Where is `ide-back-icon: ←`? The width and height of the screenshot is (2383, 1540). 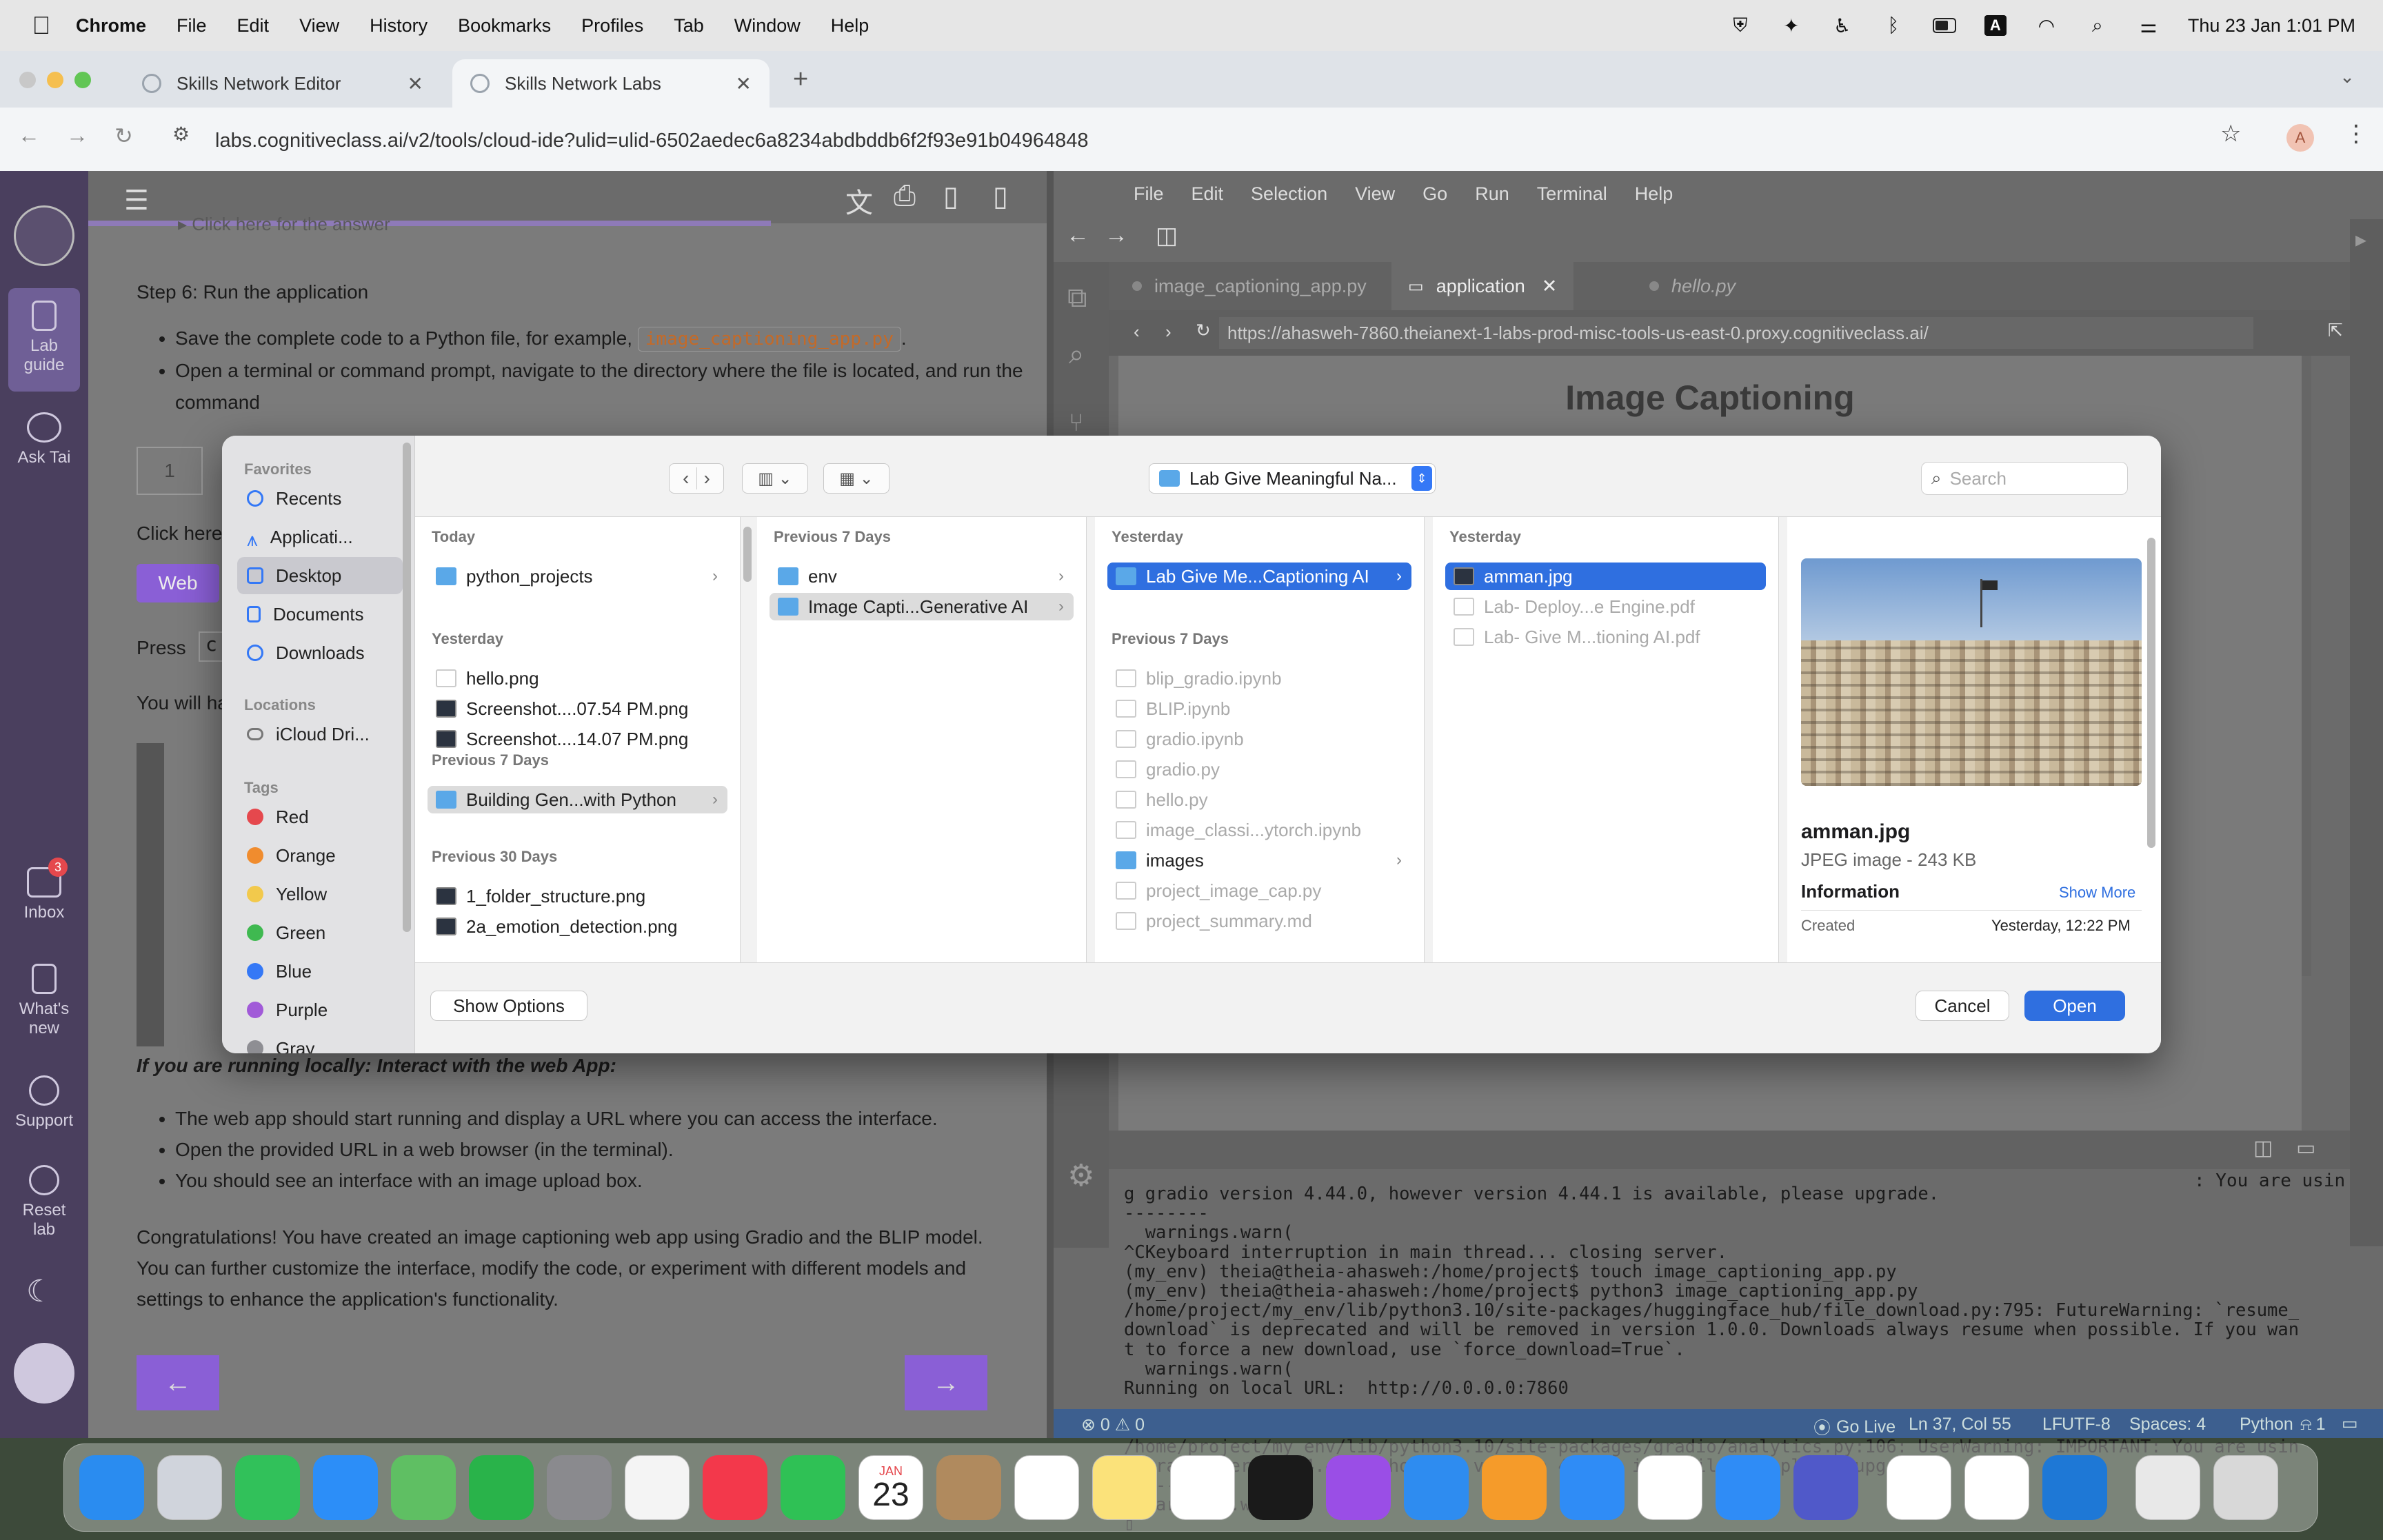 ide-back-icon: ← is located at coordinates (1077, 236).